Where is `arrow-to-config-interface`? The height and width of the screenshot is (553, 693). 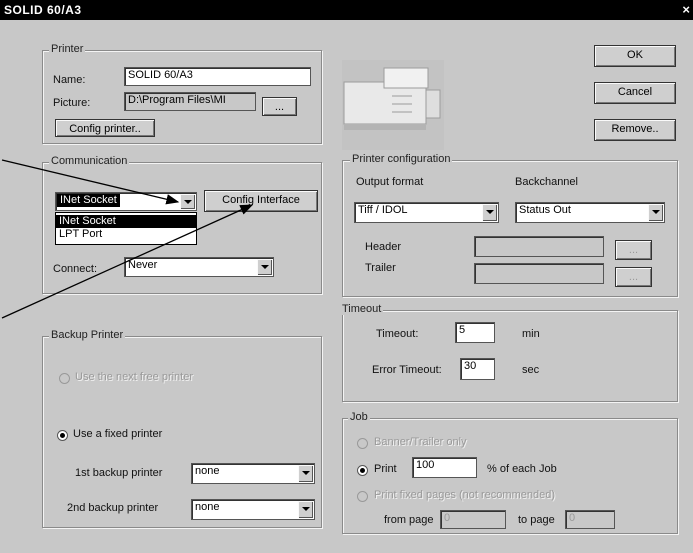
arrow-to-config-interface is located at coordinates (127, 261).